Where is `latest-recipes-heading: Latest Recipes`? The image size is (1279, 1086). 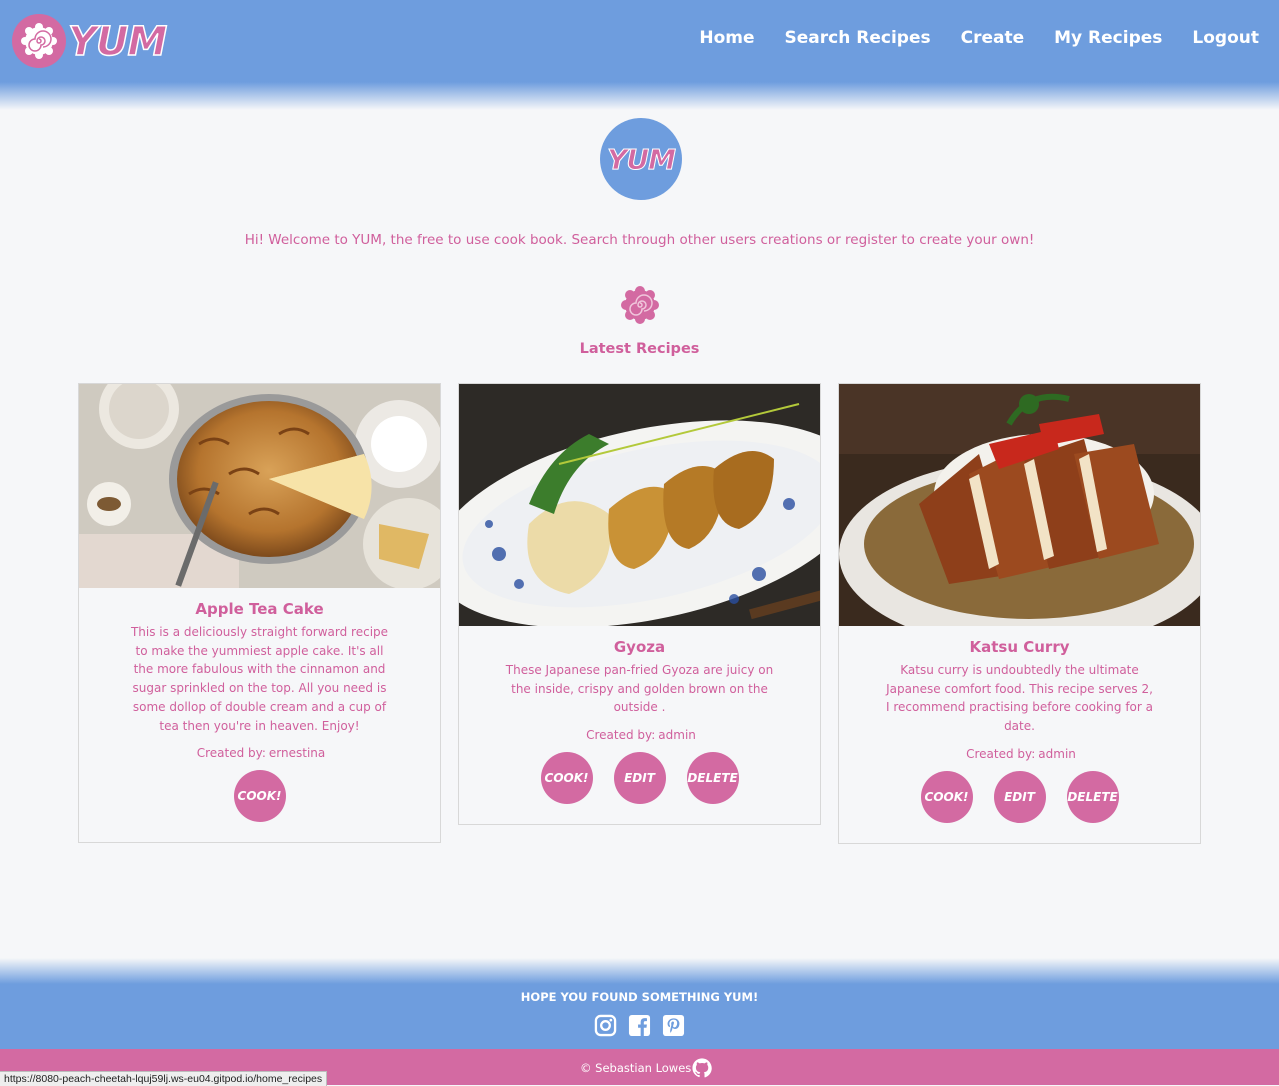
latest-recipes-heading: Latest Recipes is located at coordinates (639, 349).